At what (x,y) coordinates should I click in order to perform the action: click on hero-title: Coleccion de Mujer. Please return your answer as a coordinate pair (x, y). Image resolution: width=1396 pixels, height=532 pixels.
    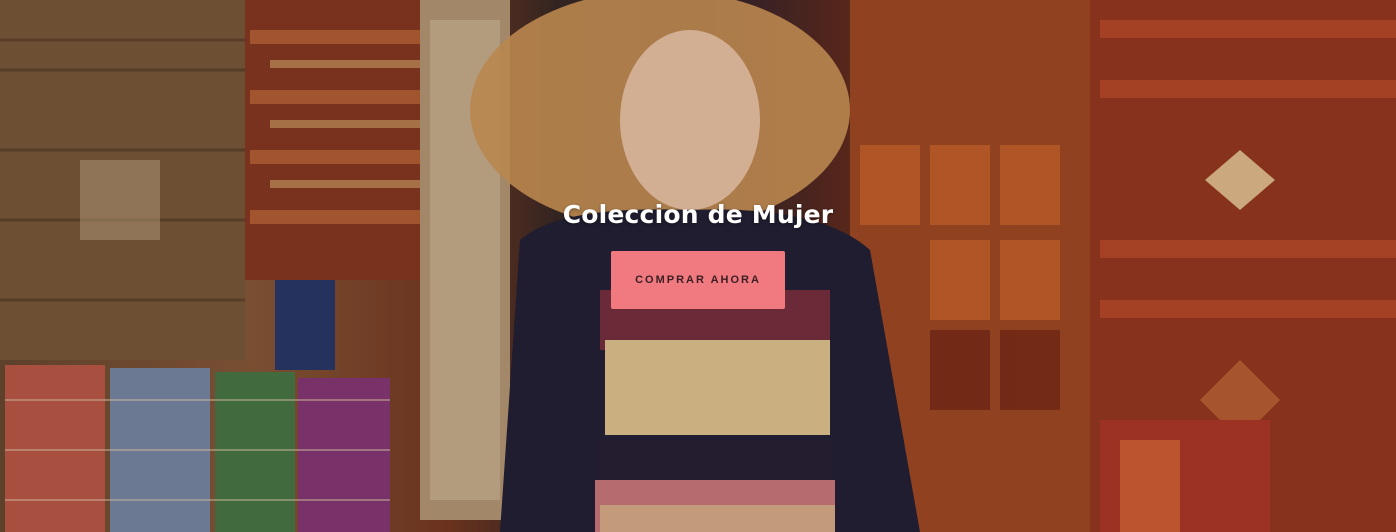
    Looking at the image, I should click on (698, 214).